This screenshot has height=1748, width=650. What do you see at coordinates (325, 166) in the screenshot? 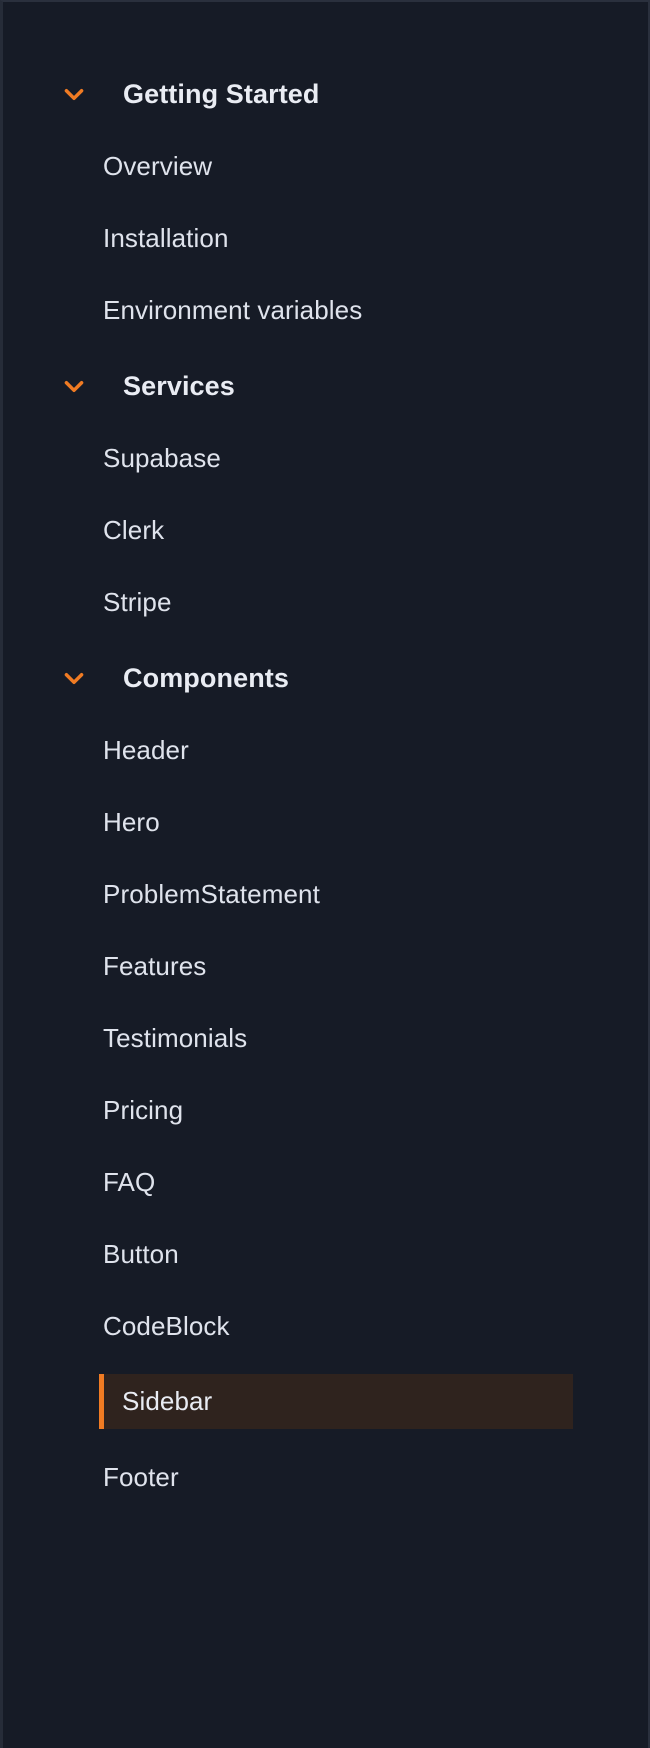
I see `sidebar-item-overview: Overview` at bounding box center [325, 166].